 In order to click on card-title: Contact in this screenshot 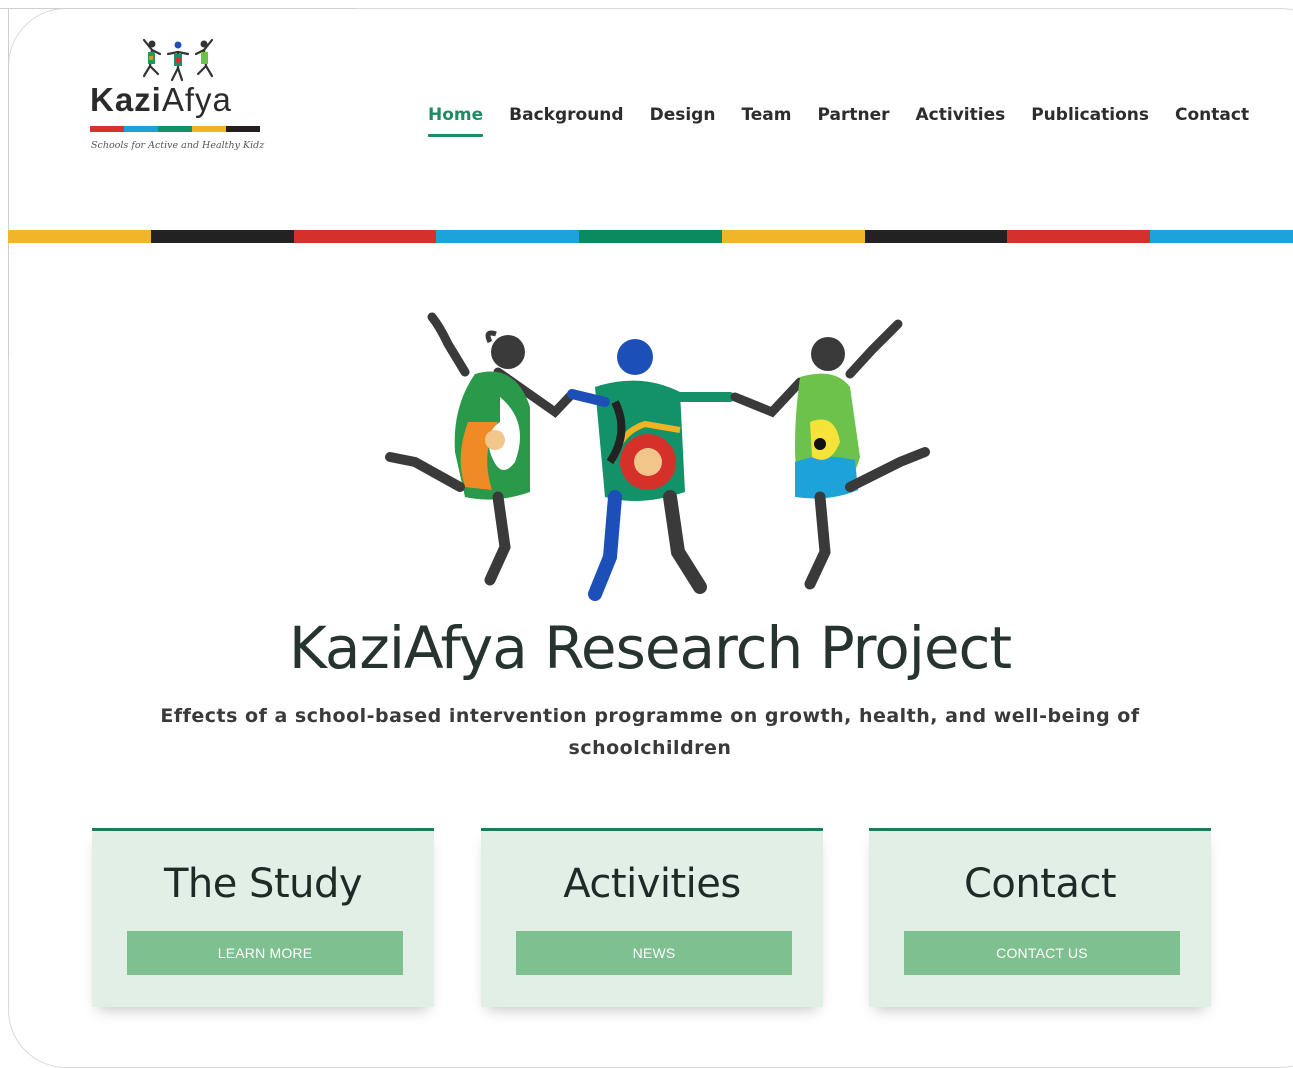, I will do `click(1040, 884)`.